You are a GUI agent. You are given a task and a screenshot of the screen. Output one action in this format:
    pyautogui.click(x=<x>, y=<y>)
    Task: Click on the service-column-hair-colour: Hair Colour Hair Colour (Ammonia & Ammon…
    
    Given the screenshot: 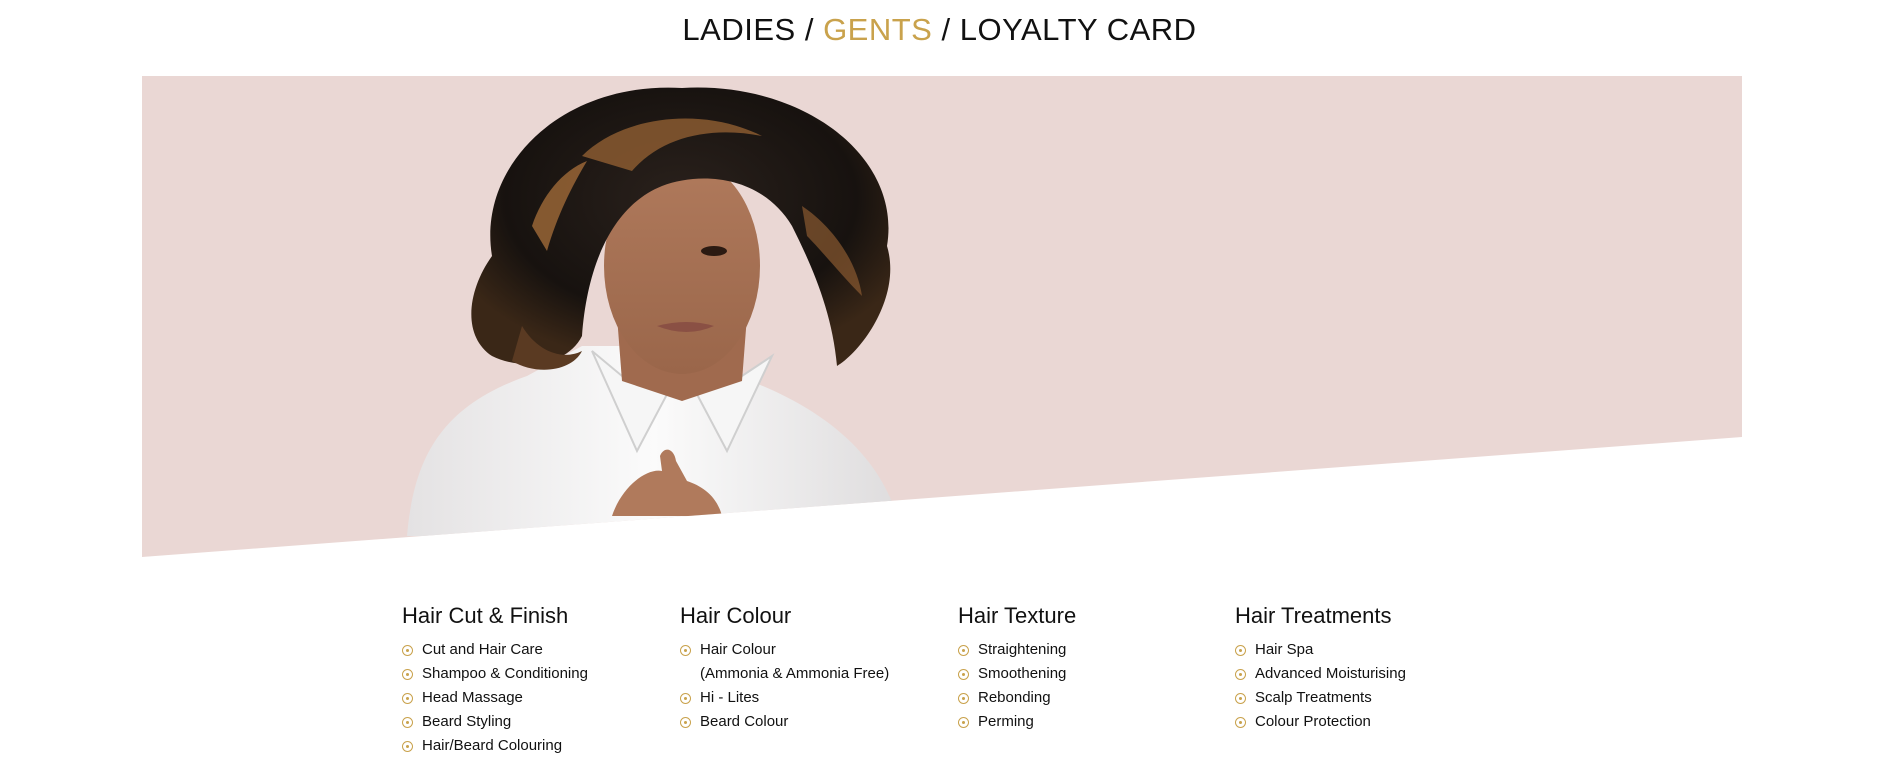 What is the action you would take?
    pyautogui.click(x=815, y=668)
    